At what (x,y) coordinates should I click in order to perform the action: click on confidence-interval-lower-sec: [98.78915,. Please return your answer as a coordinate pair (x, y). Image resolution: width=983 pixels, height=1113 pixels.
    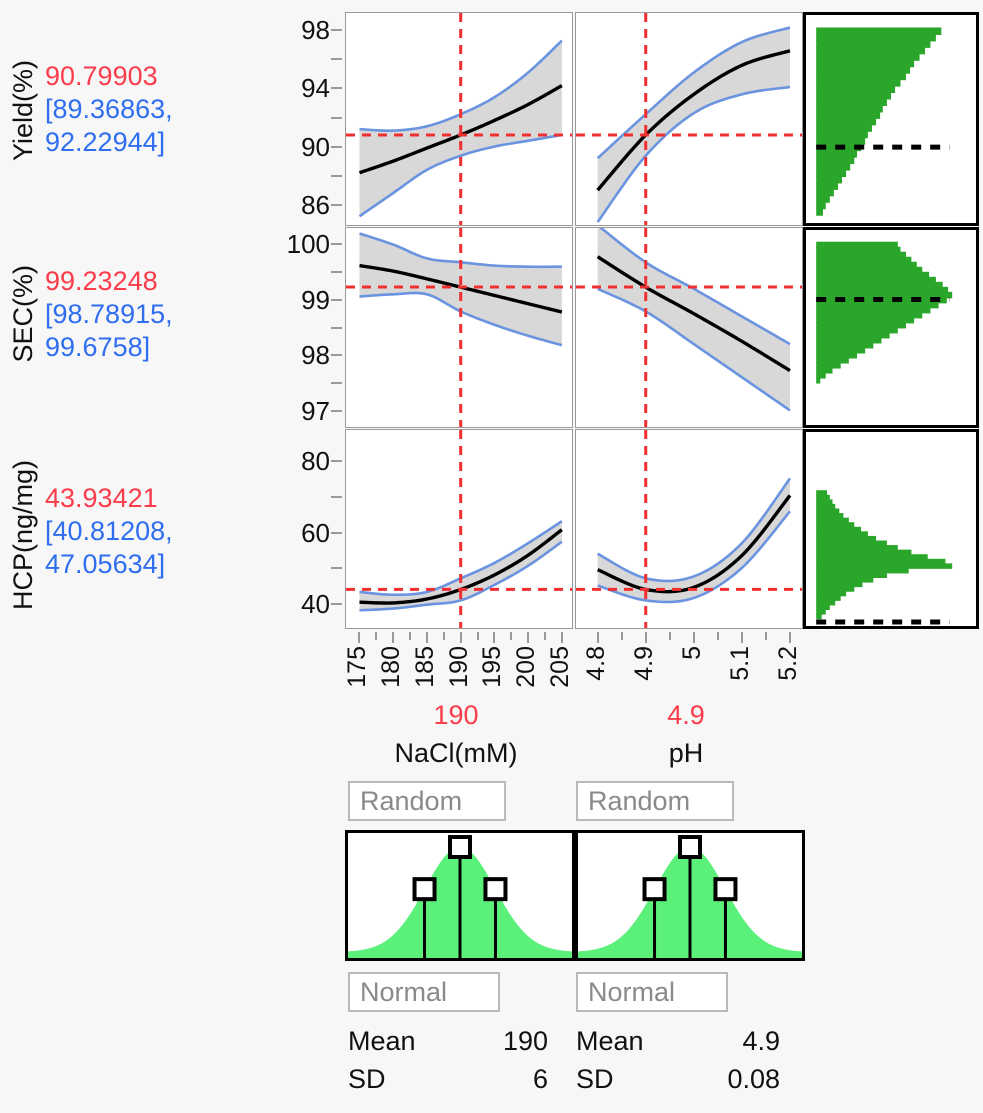
    Looking at the image, I should click on (109, 313).